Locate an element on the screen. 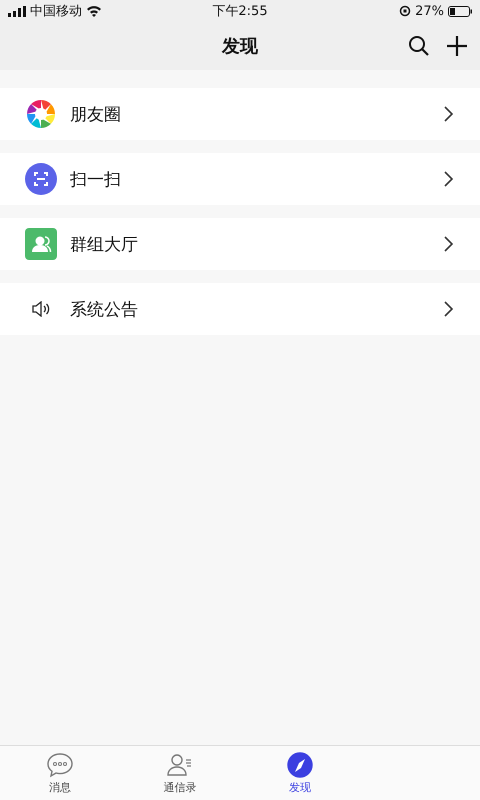 This screenshot has width=480, height=800. chat-icon is located at coordinates (60, 765).